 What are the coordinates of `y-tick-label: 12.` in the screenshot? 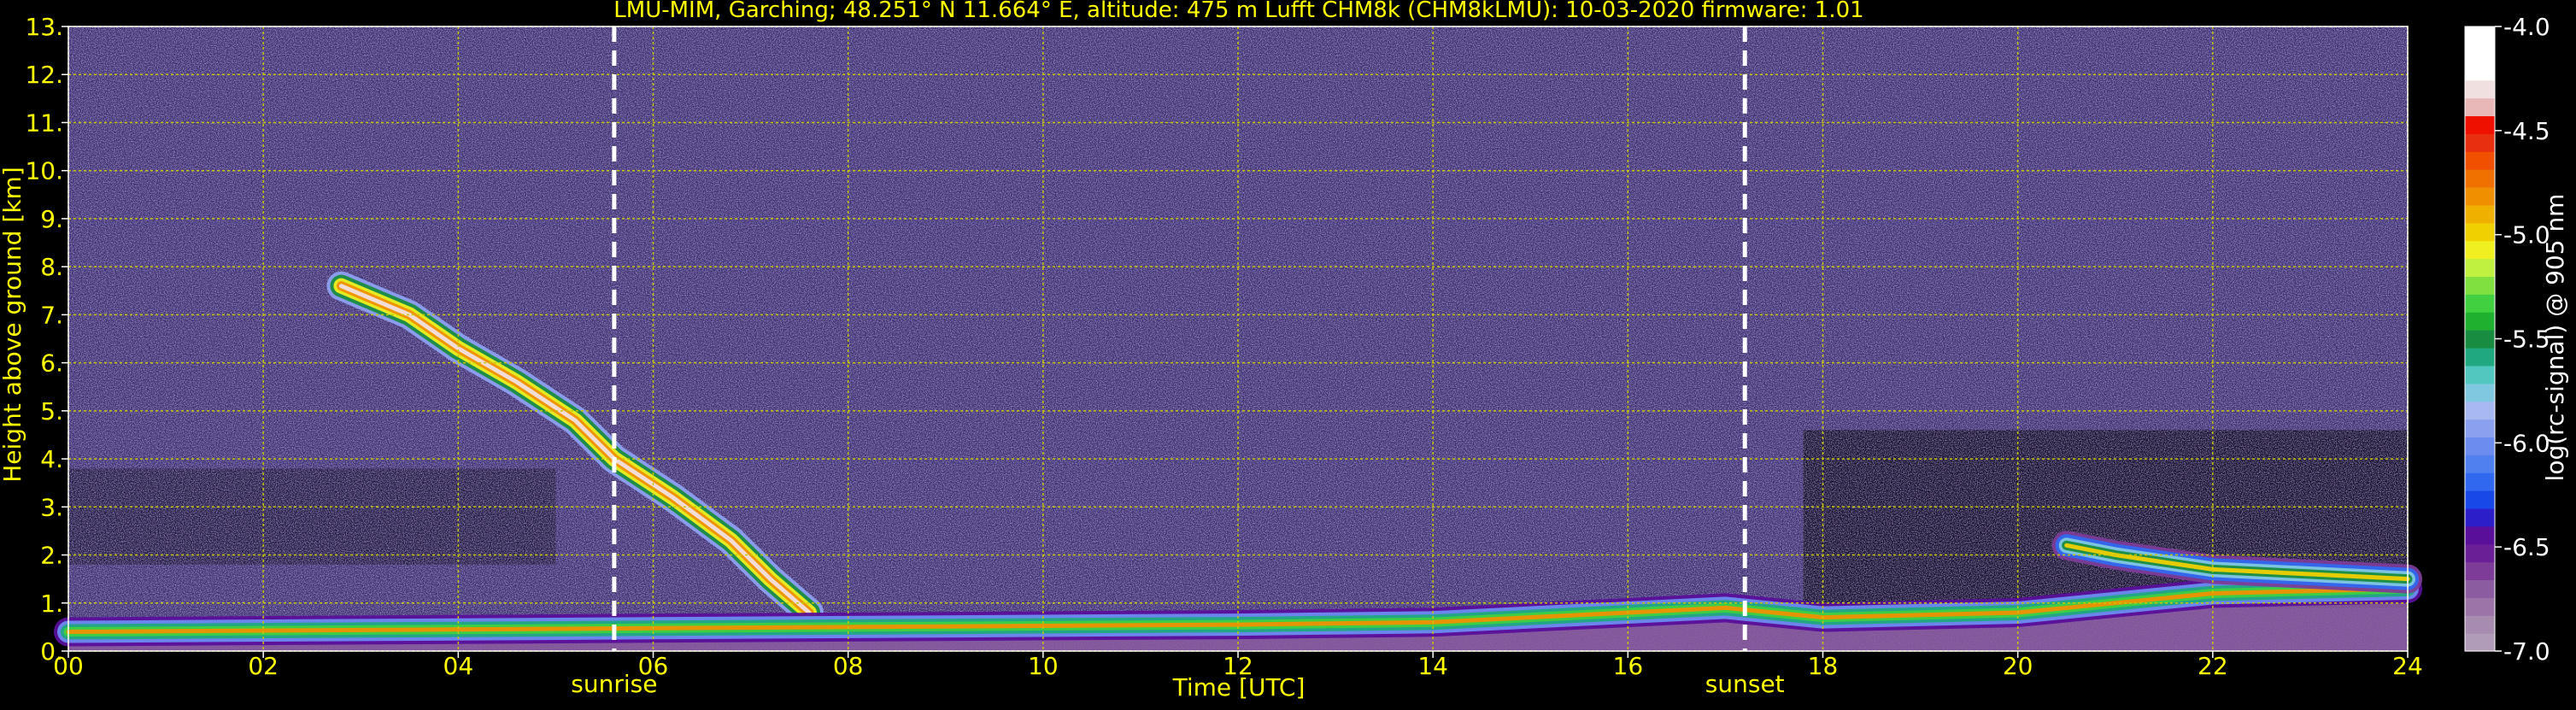 It's located at (44, 75).